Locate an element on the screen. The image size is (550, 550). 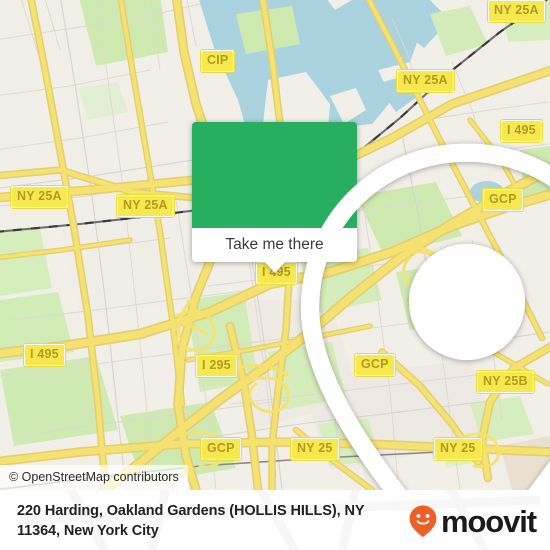
moovit-pin-smiley-icon is located at coordinates (423, 521).